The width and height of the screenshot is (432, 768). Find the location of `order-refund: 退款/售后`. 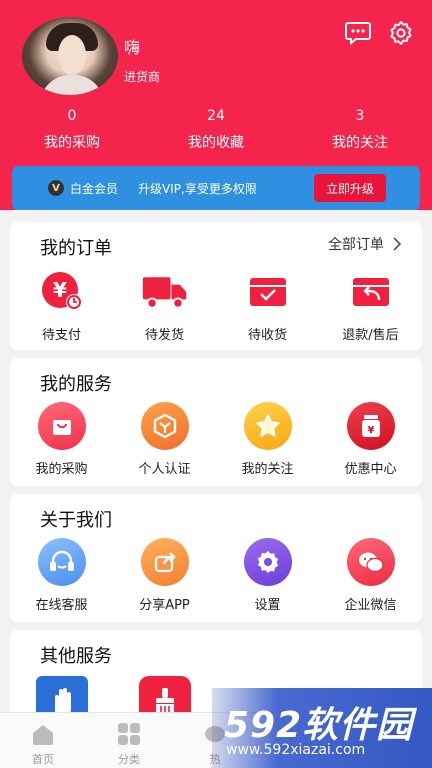

order-refund: 退款/售后 is located at coordinates (370, 305).